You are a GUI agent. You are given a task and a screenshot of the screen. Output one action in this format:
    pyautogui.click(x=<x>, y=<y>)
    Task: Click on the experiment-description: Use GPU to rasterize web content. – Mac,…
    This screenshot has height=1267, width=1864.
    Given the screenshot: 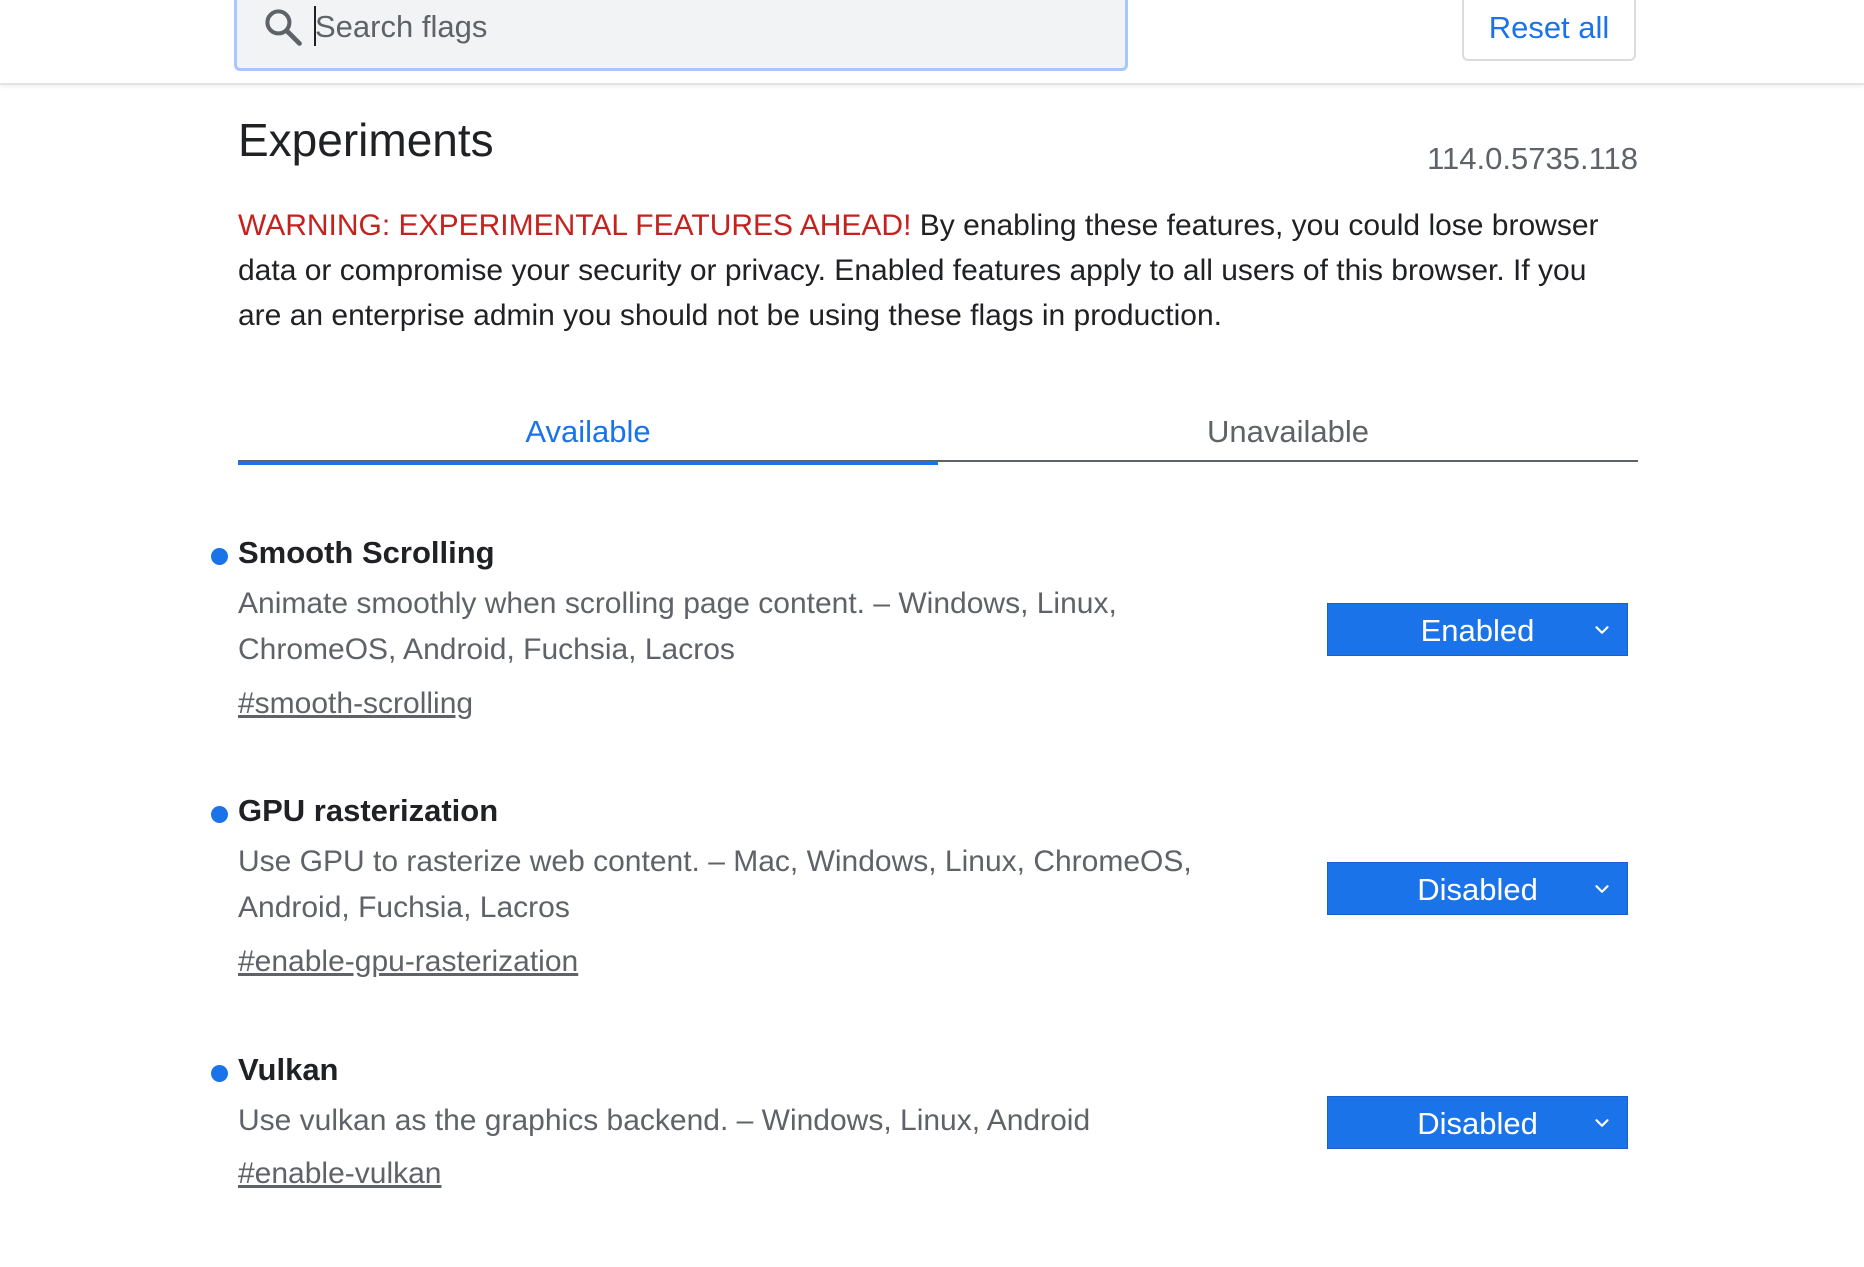 What is the action you would take?
    pyautogui.click(x=715, y=884)
    